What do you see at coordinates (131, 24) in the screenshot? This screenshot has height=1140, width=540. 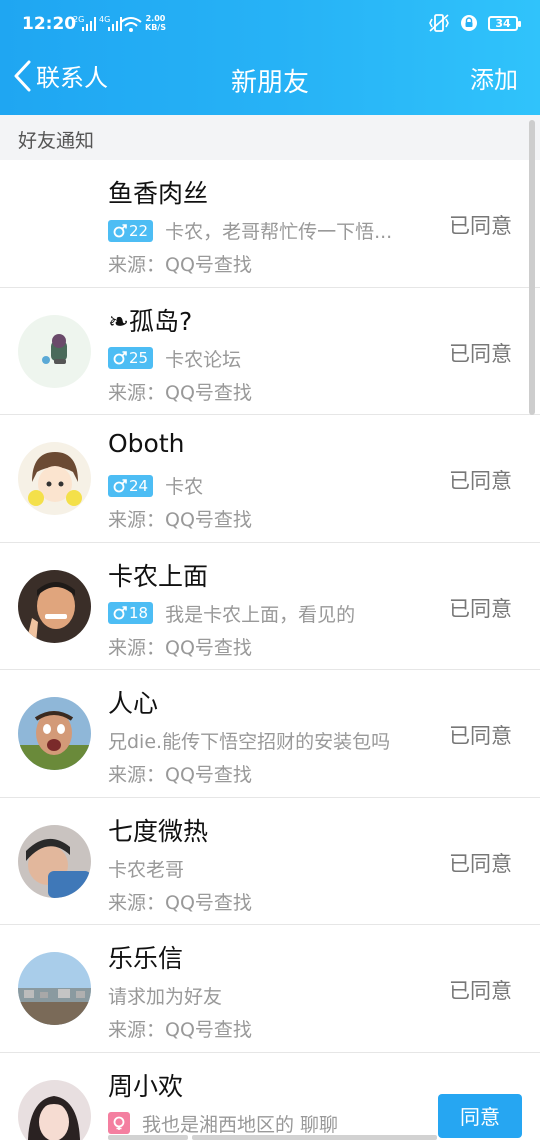 I see `wifi-icon` at bounding box center [131, 24].